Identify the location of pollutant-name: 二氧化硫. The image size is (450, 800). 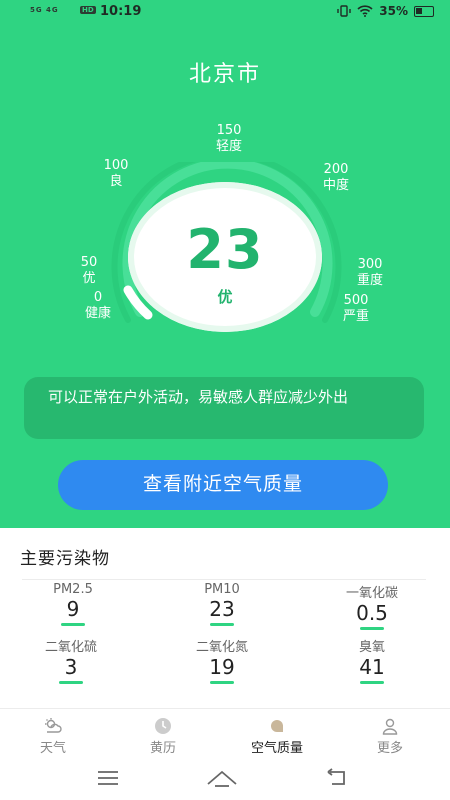
(70, 647).